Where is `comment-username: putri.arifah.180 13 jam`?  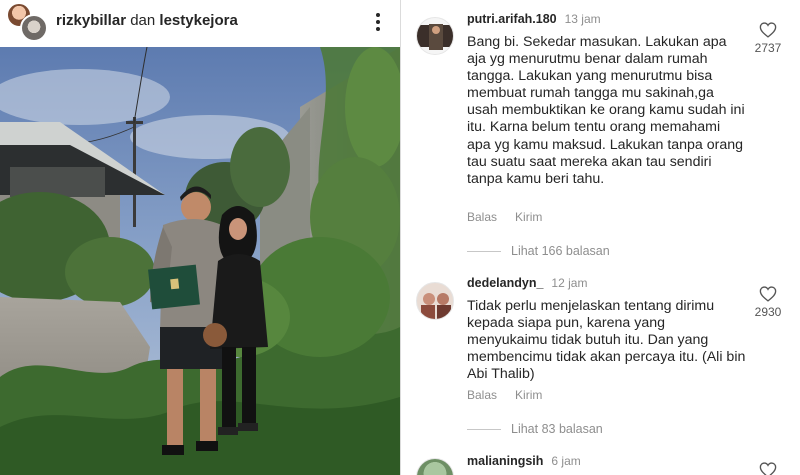 comment-username: putri.arifah.180 13 jam is located at coordinates (534, 19).